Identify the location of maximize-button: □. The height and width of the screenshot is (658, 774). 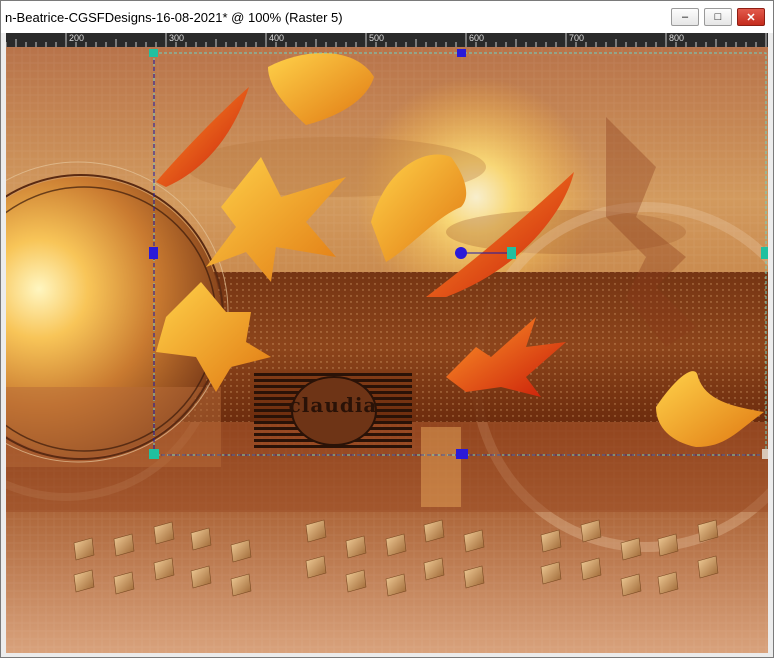
(718, 17).